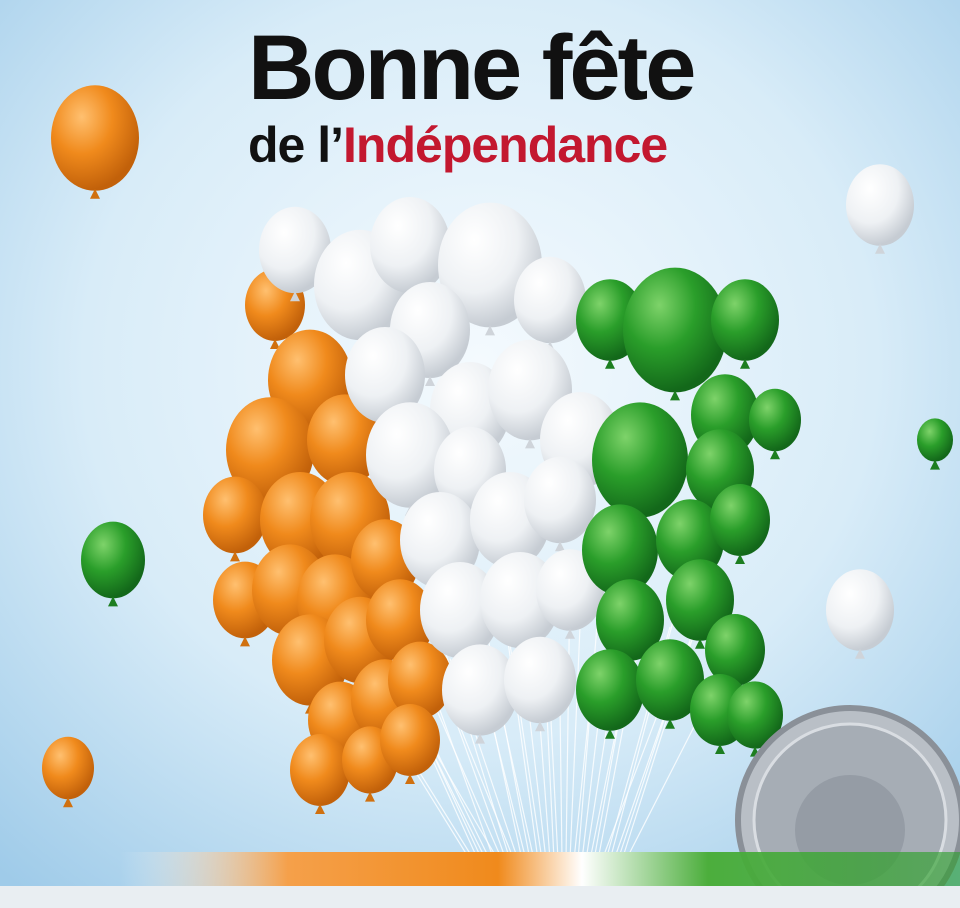 Image resolution: width=960 pixels, height=908 pixels. Describe the element at coordinates (472, 68) in the screenshot. I see `greeting-line-1: Bonne fête` at that location.